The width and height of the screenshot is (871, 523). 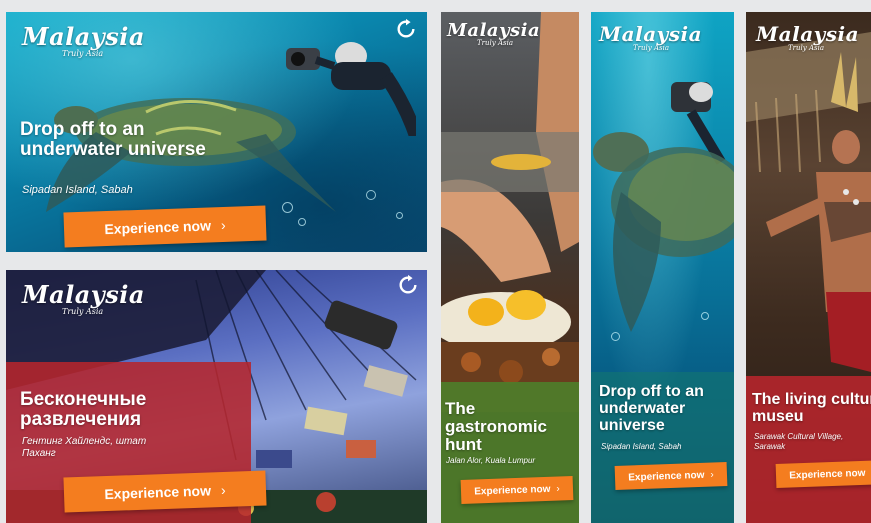 What do you see at coordinates (84, 447) in the screenshot?
I see `banner-location: Гентинг Хайлендс, штат Паханг` at bounding box center [84, 447].